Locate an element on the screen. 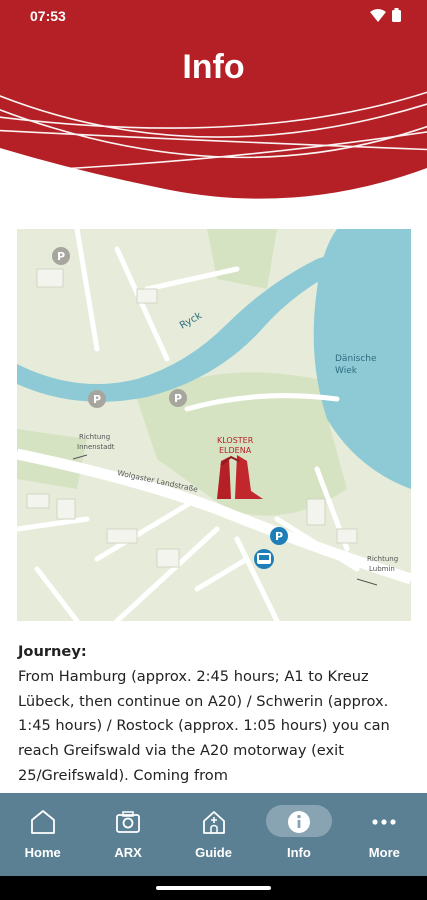 This screenshot has width=427, height=900. monastery-label-2: ELDENA is located at coordinates (235, 450).